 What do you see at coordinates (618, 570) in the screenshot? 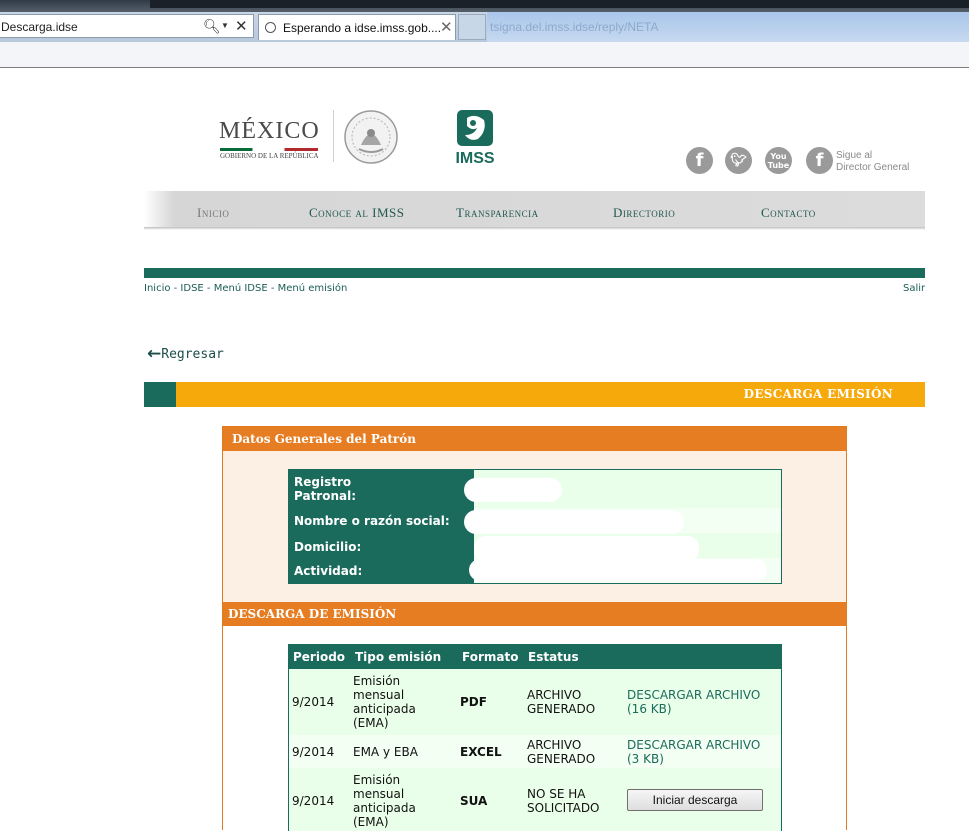
I see `actividad-value-redacted` at bounding box center [618, 570].